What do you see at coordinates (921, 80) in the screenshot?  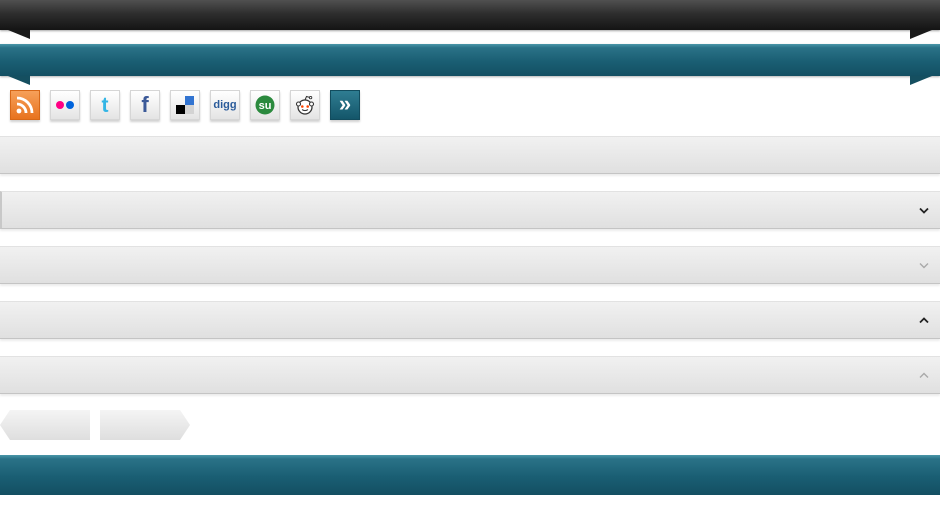 I see `teal-ribbon-fold-right` at bounding box center [921, 80].